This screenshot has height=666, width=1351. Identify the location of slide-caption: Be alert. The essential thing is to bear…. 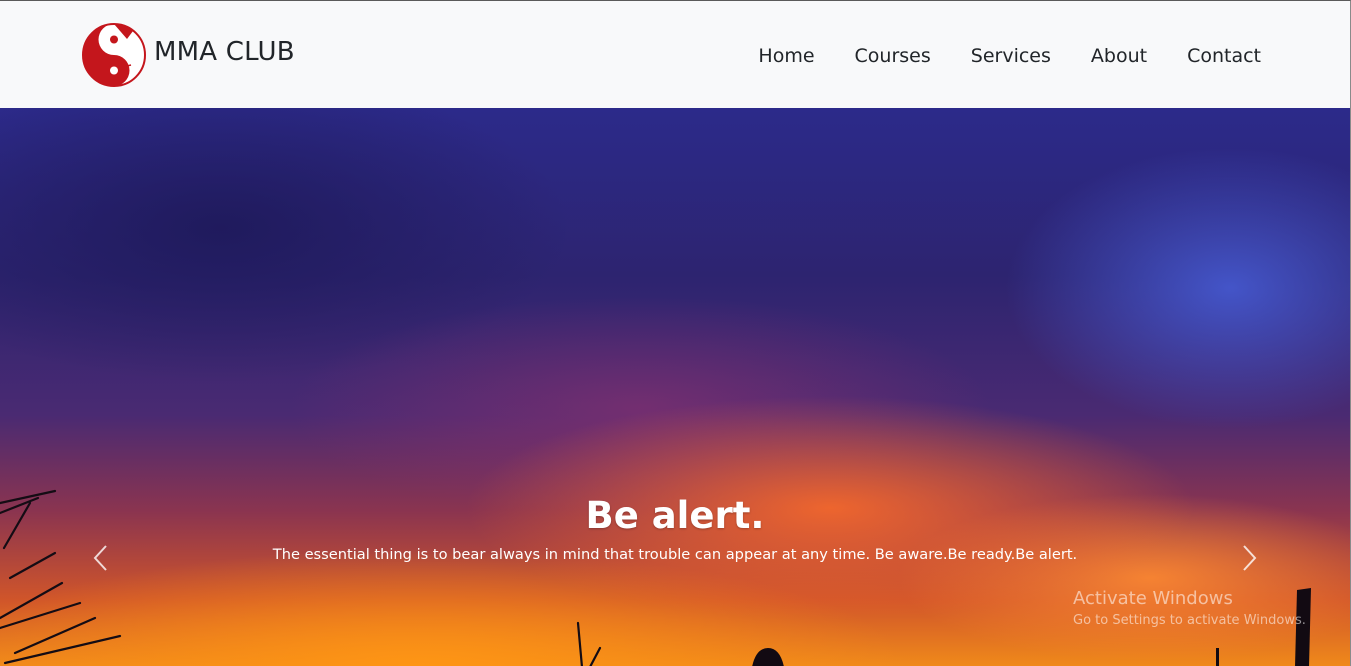
(675, 529).